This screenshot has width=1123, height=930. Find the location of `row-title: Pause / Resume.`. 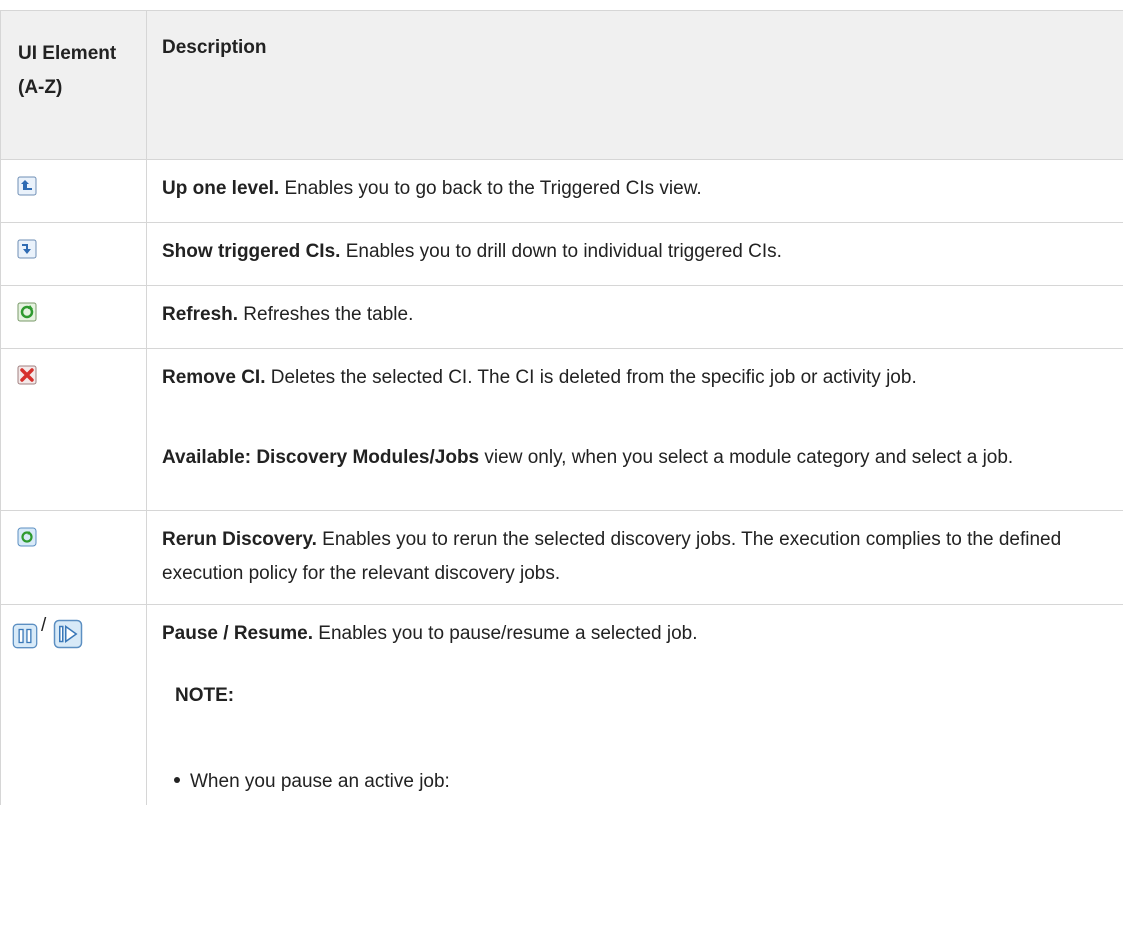

row-title: Pause / Resume. is located at coordinates (238, 633).